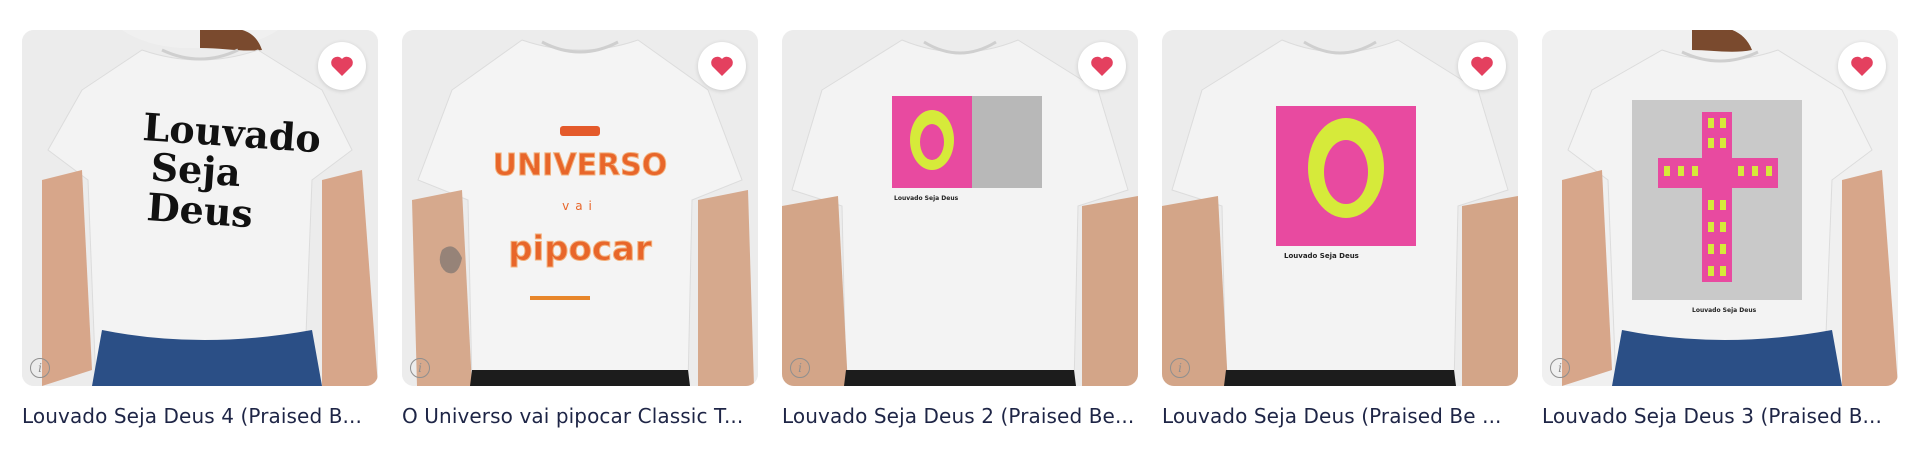 The image size is (1920, 452). What do you see at coordinates (580, 165) in the screenshot?
I see `print-line-1: UNIVERSO` at bounding box center [580, 165].